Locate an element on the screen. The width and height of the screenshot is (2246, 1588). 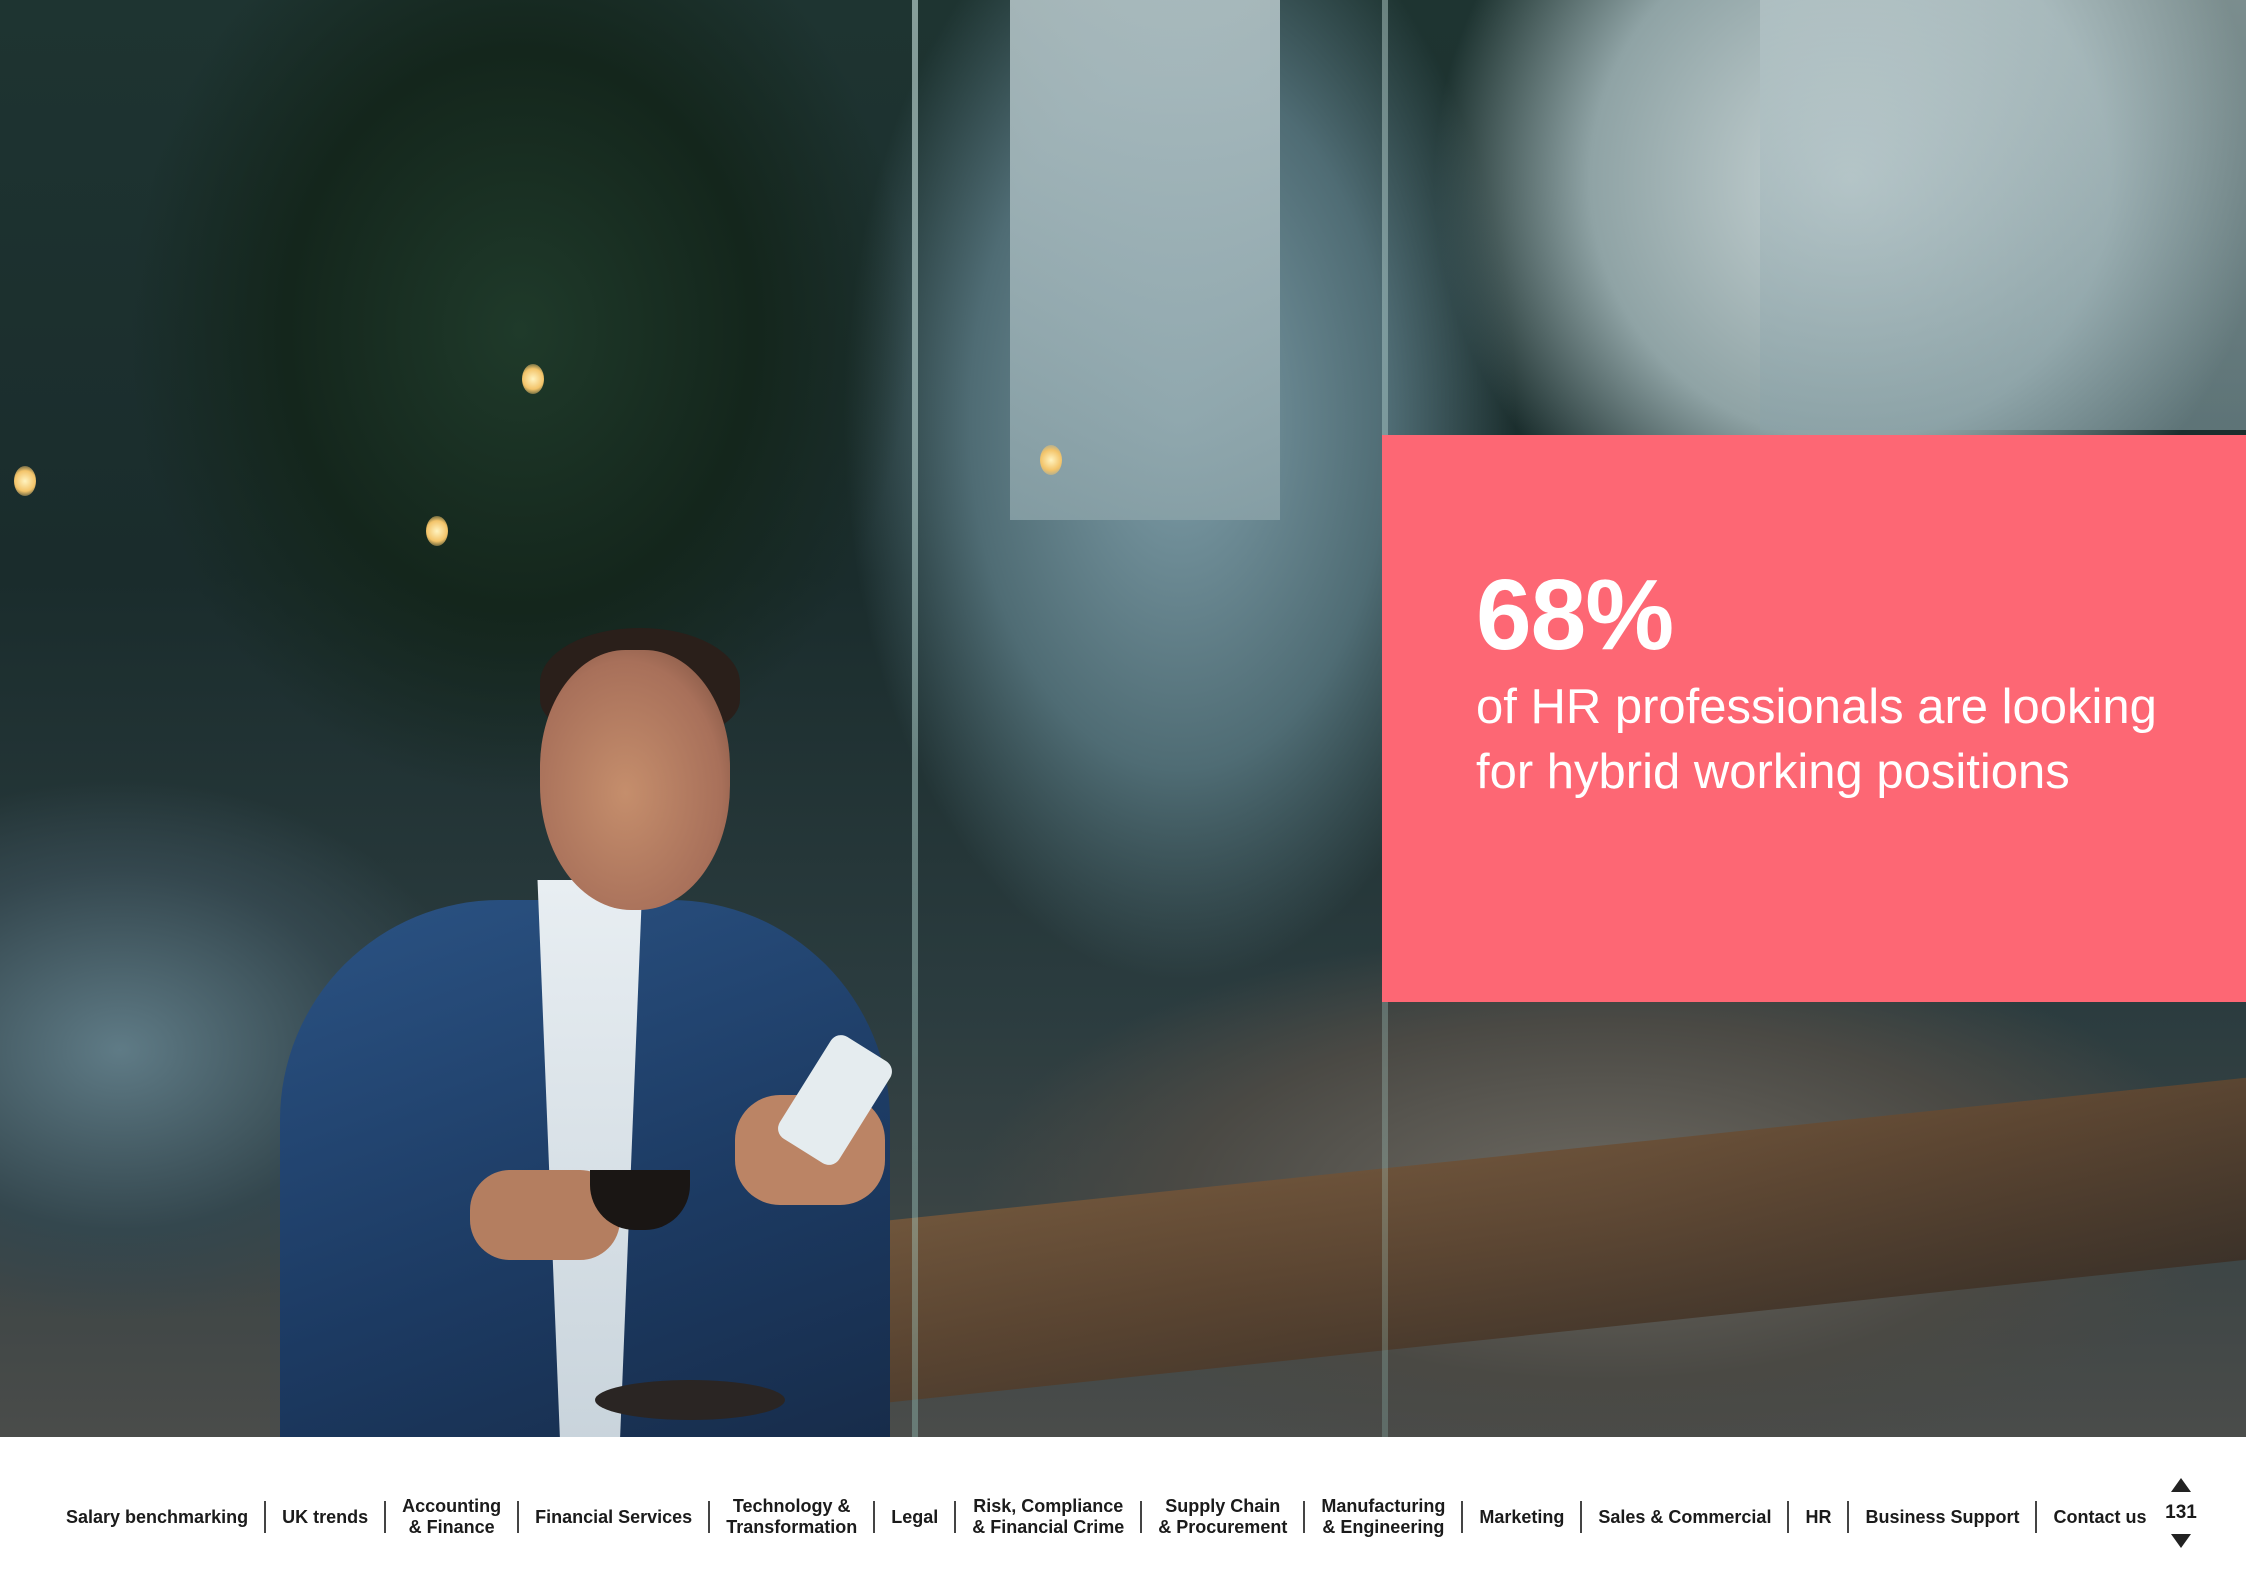
nav-item-sales-commercial: Sales & Commercial is located at coordinates (1684, 1517).